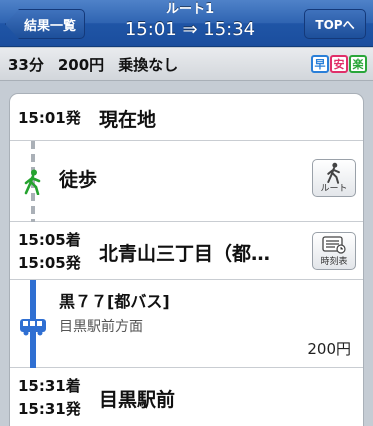  I want to click on timetable-icon, so click(334, 245).